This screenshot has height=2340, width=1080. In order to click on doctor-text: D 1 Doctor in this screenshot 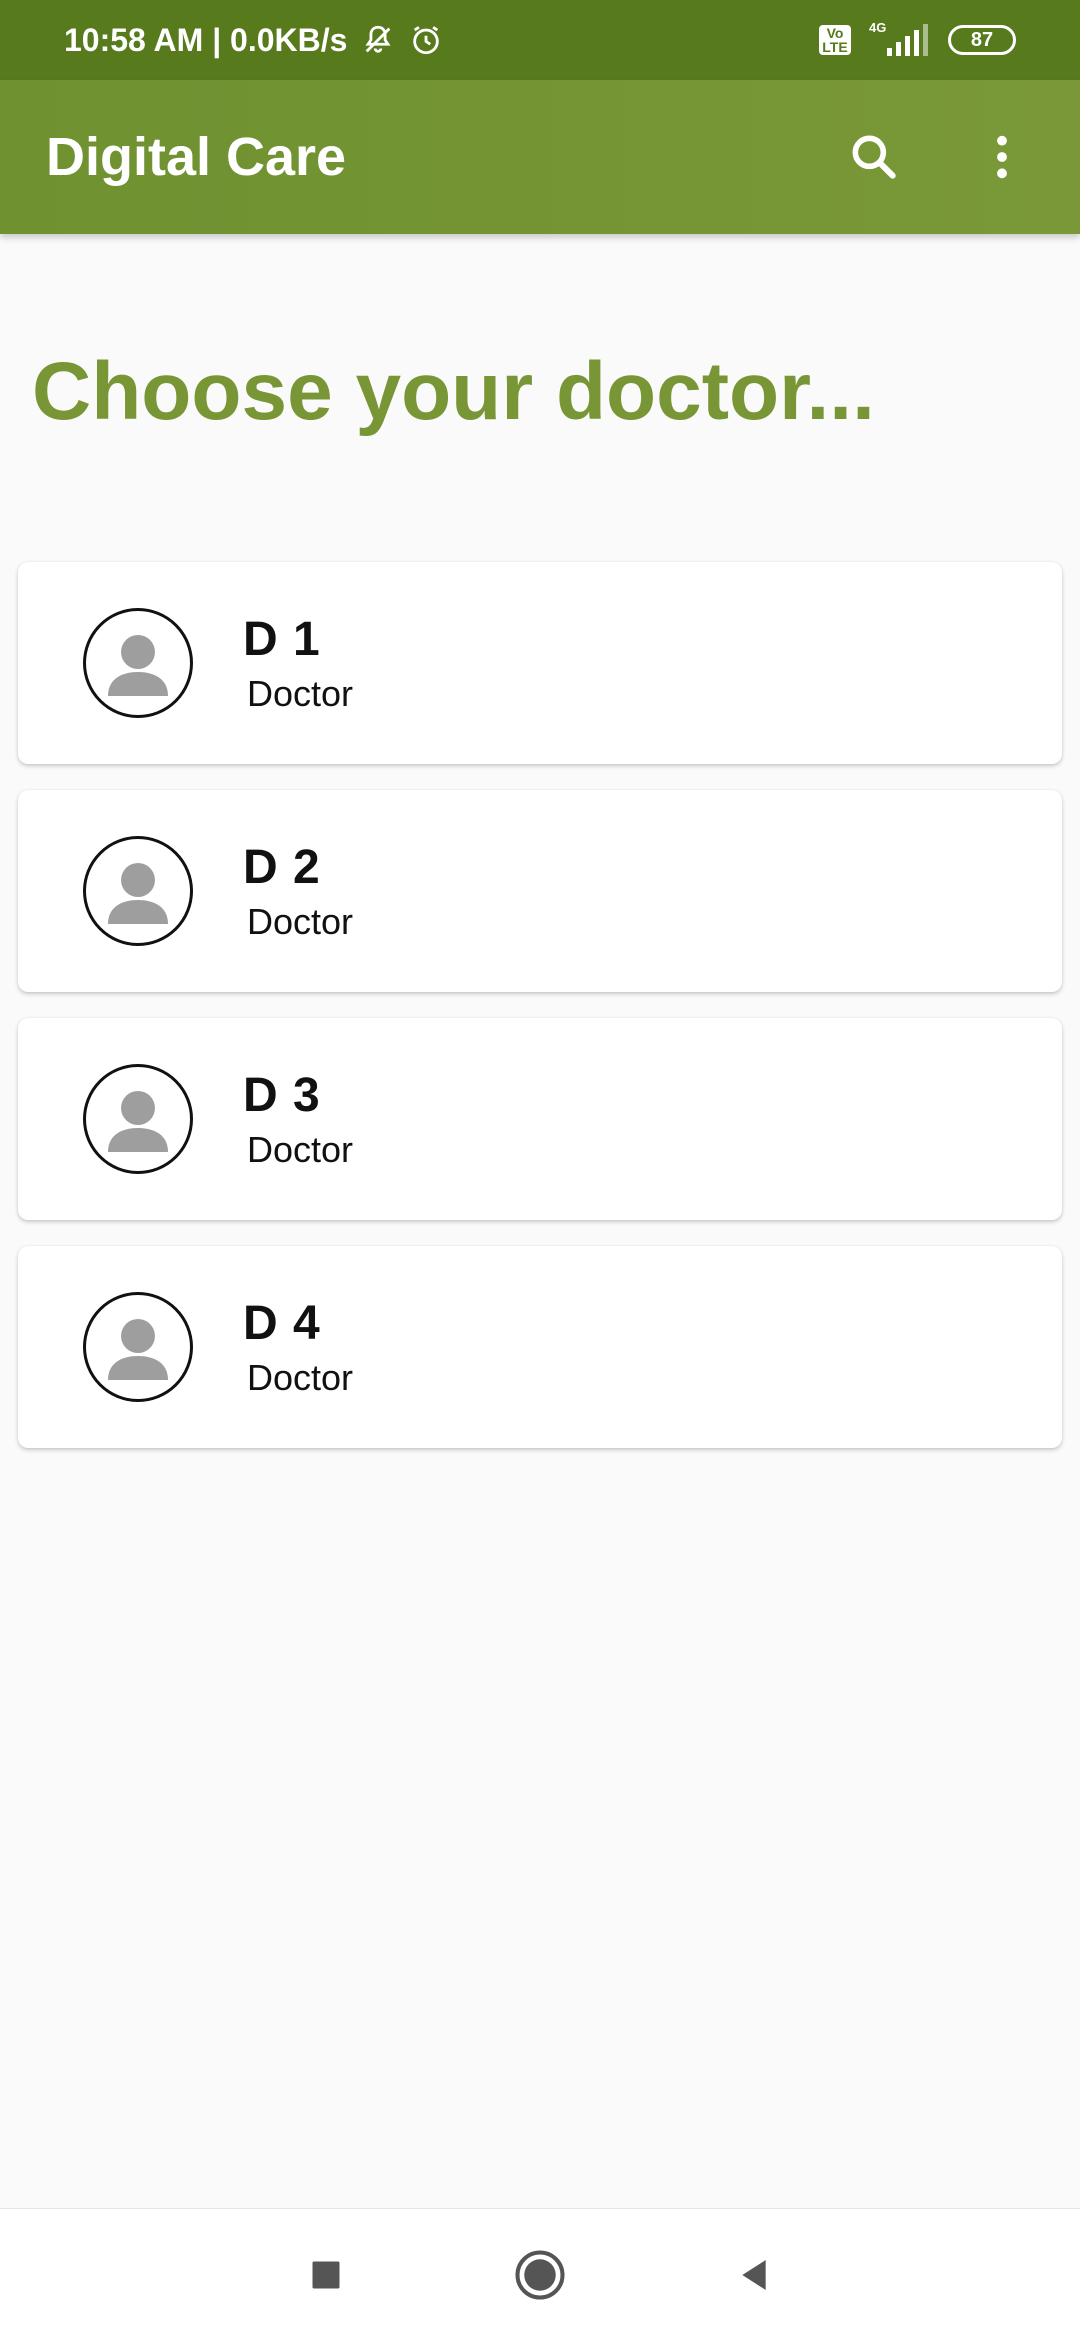, I will do `click(298, 663)`.